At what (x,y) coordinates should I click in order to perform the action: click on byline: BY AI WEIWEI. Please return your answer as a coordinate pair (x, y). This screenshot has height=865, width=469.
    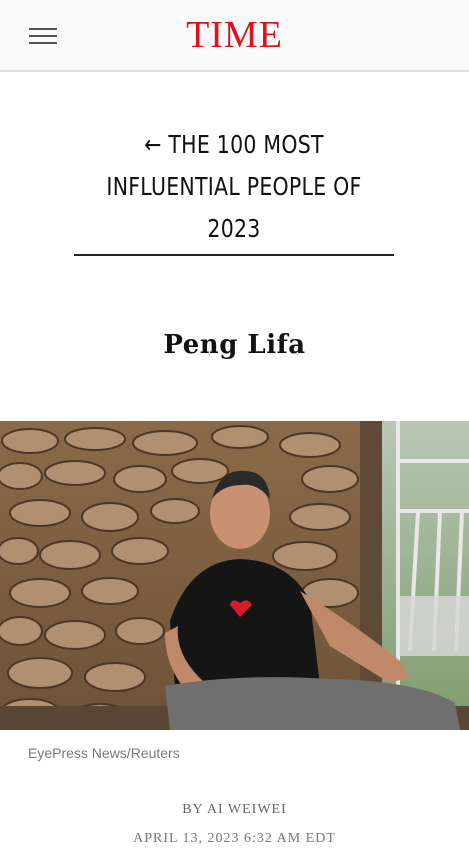
    Looking at the image, I should click on (234, 810).